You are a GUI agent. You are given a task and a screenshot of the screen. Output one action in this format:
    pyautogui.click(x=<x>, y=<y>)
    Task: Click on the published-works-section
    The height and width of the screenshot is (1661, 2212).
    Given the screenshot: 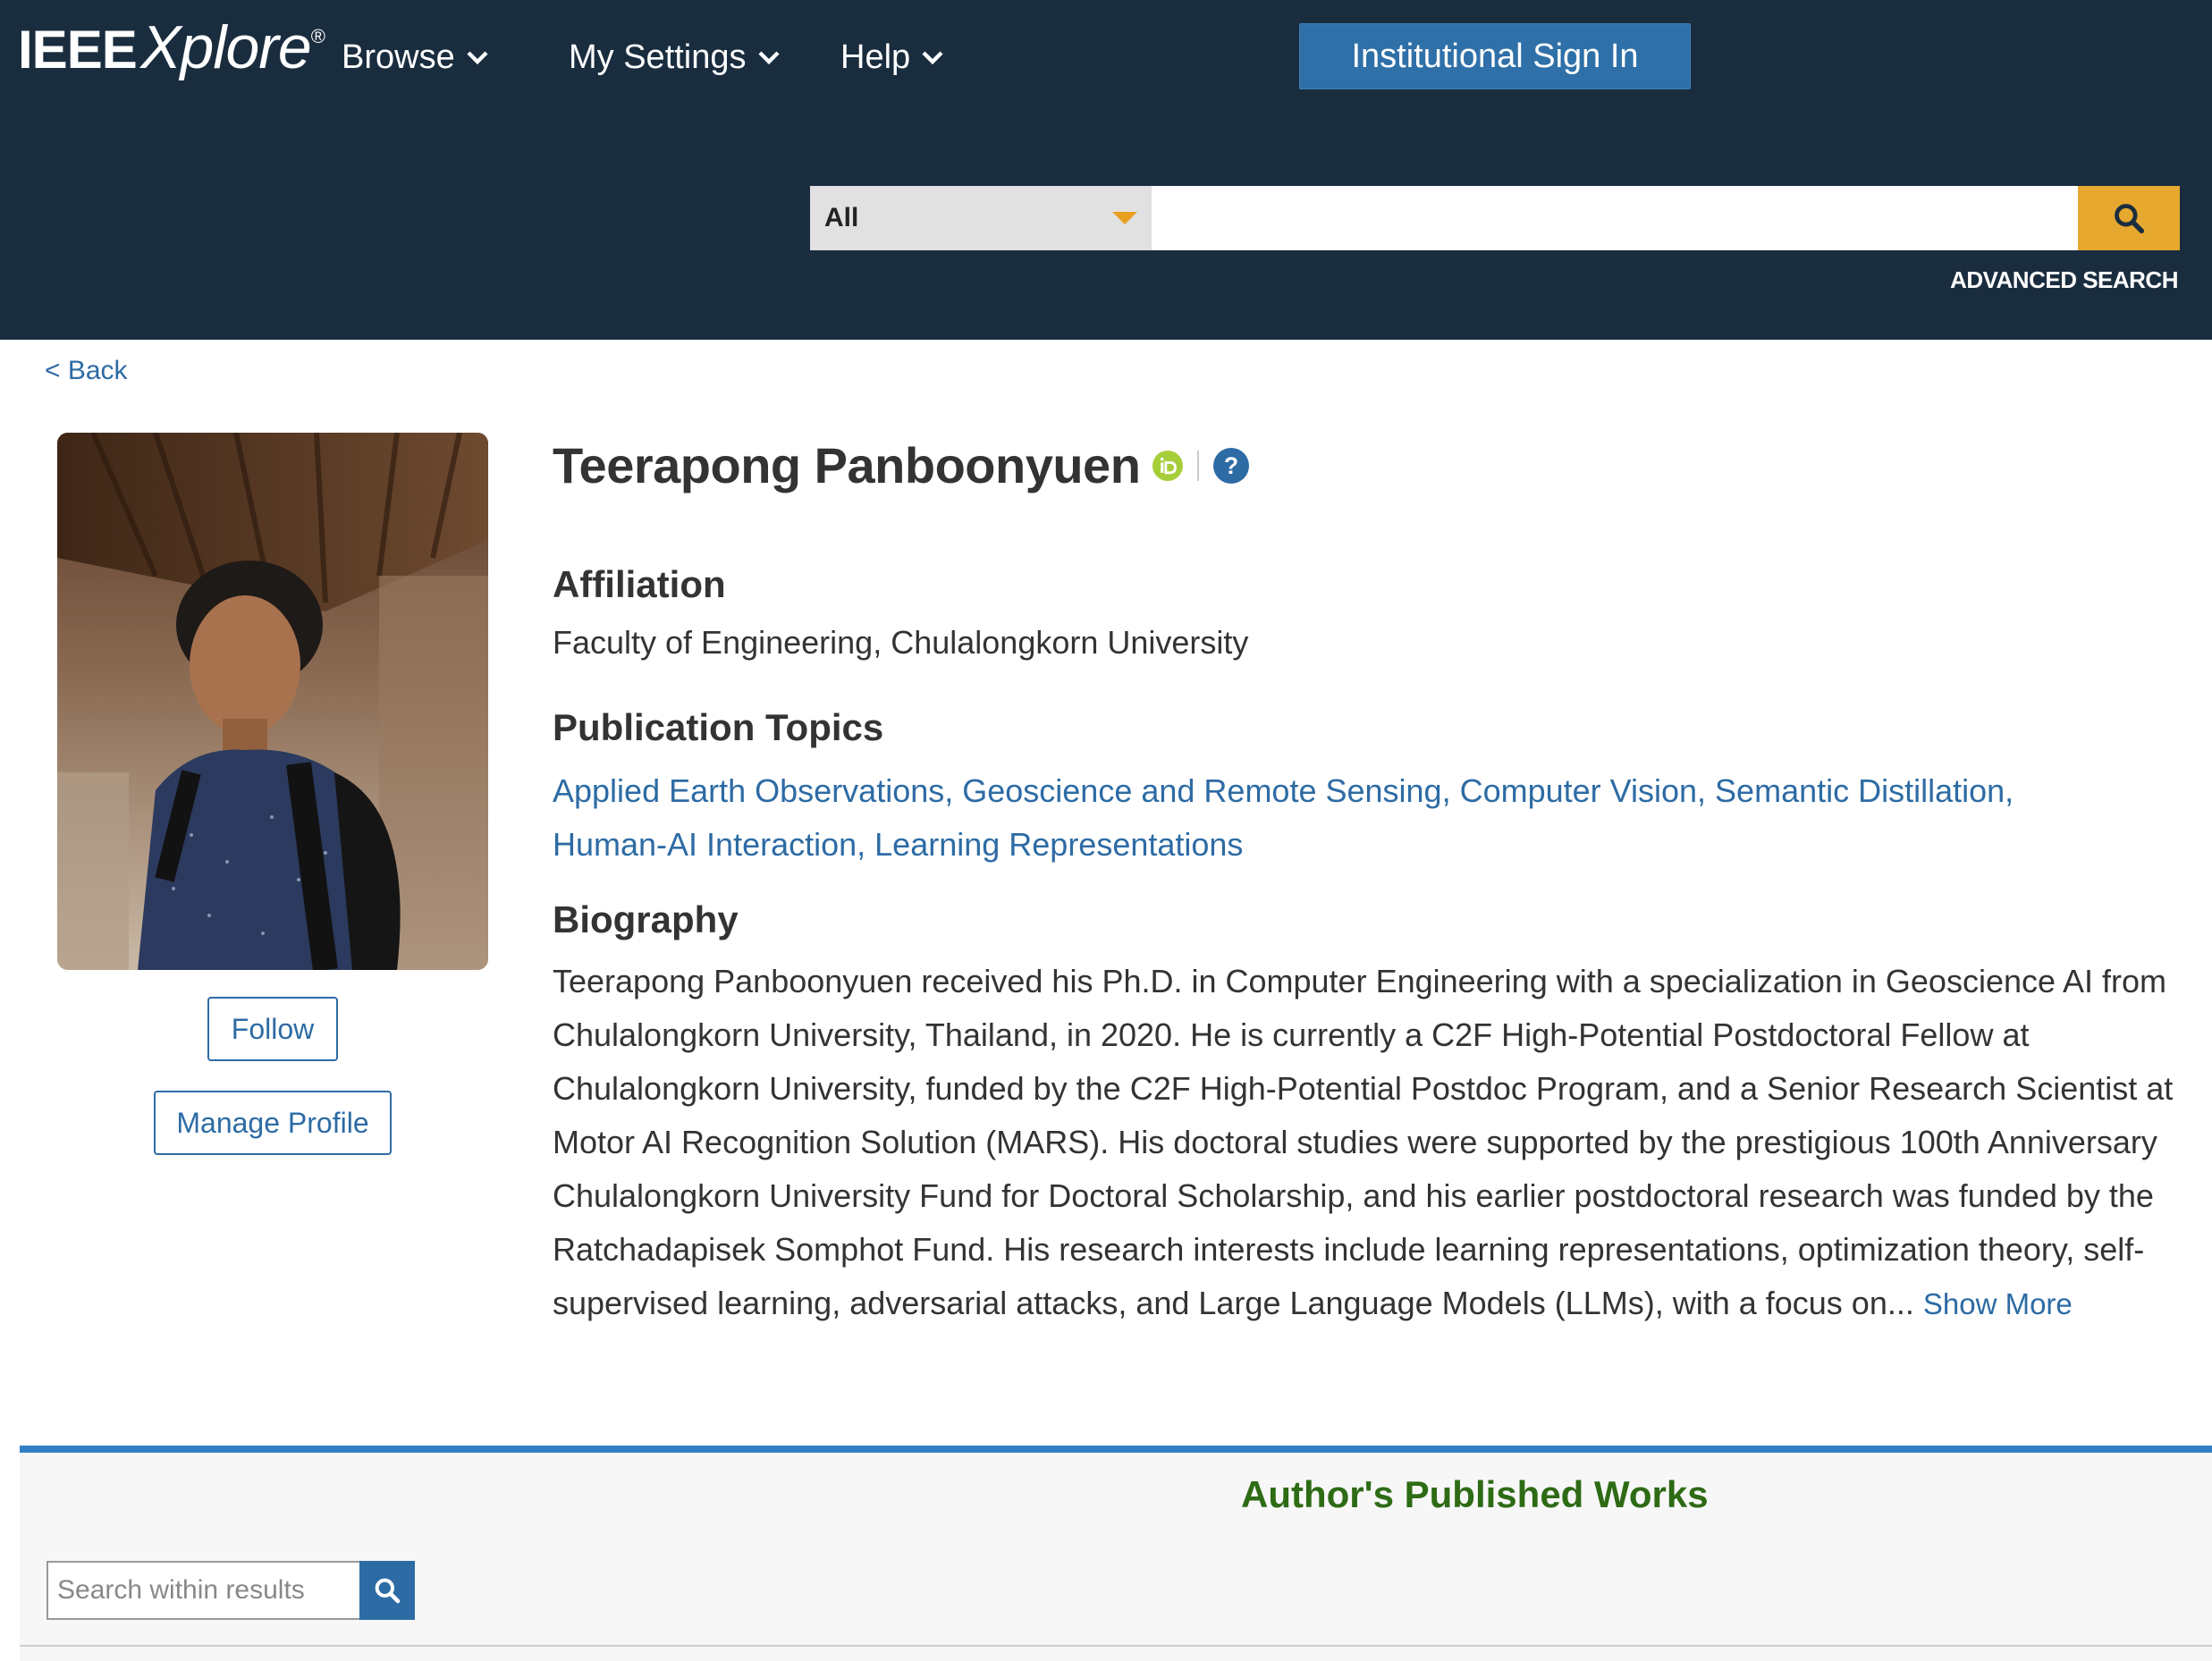 What is the action you would take?
    pyautogui.click(x=1116, y=1553)
    